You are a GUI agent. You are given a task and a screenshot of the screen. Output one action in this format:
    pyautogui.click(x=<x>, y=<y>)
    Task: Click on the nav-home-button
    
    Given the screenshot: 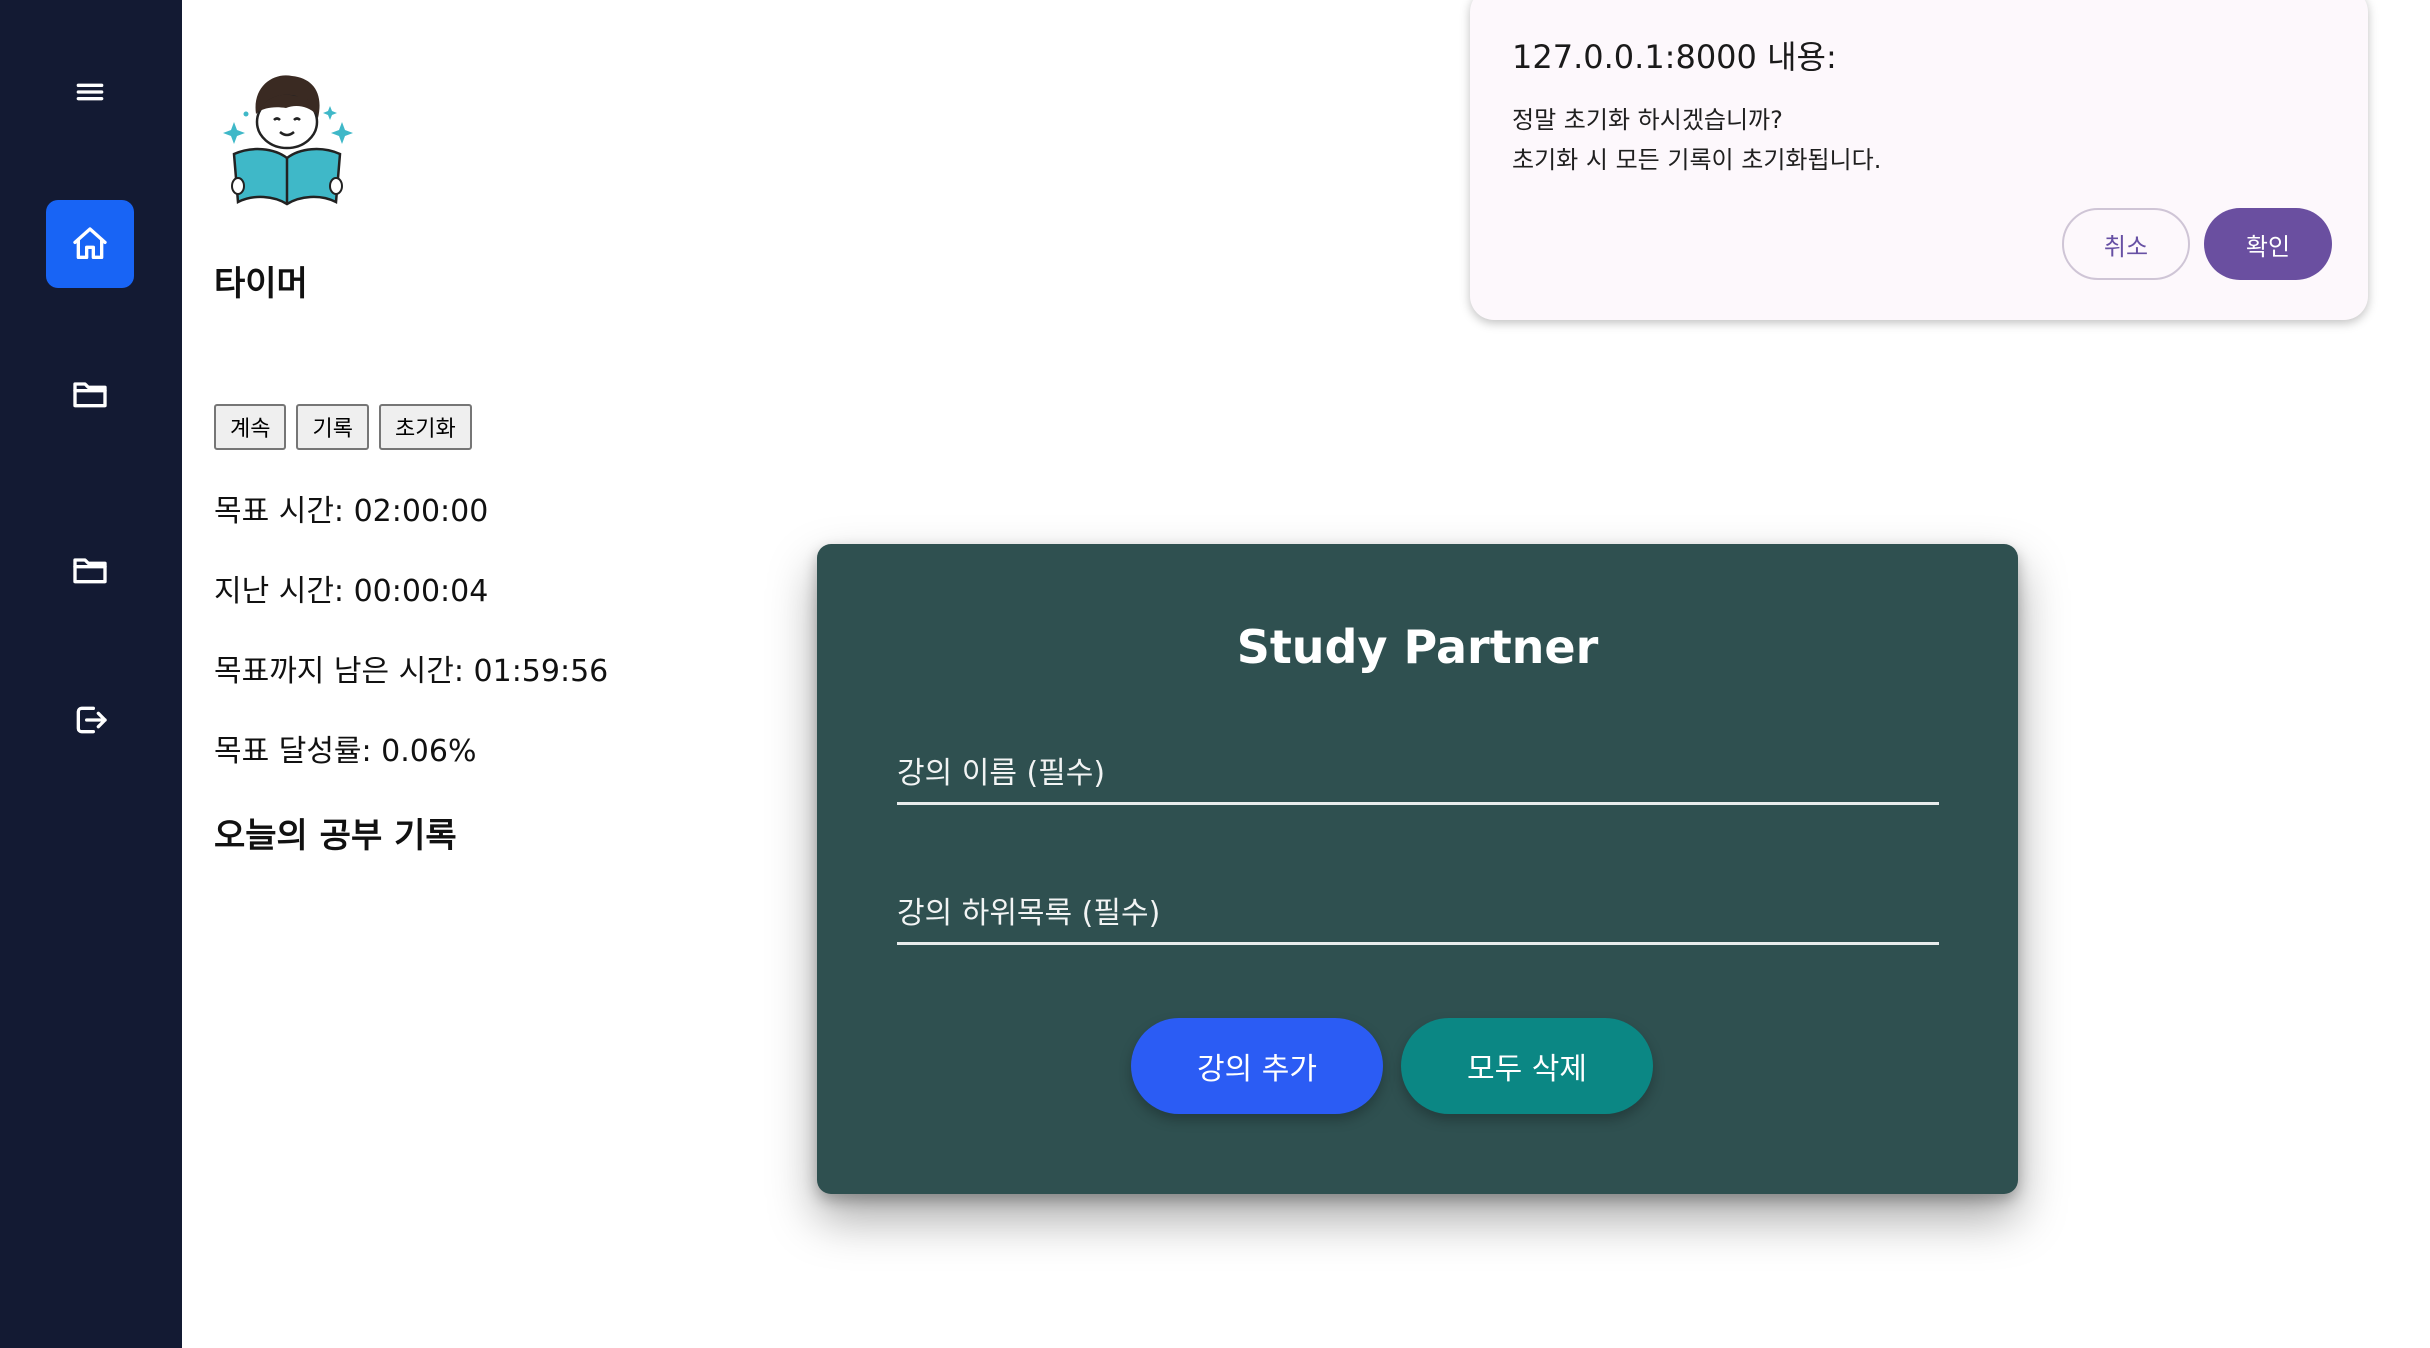 What is the action you would take?
    pyautogui.click(x=90, y=244)
    